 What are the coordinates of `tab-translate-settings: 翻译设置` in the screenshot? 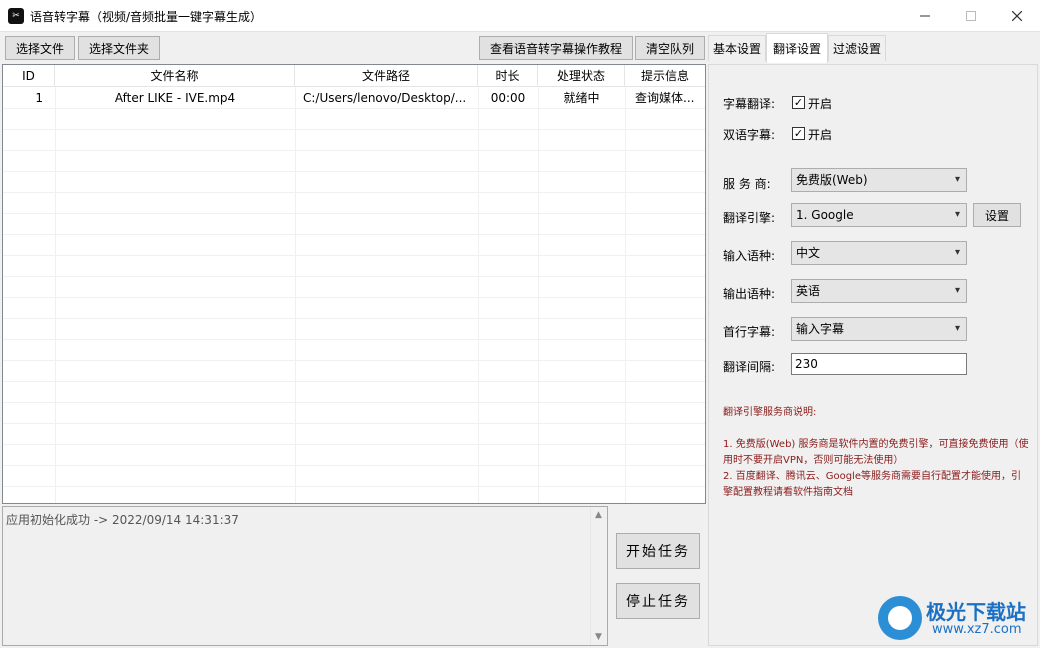 It's located at (797, 48).